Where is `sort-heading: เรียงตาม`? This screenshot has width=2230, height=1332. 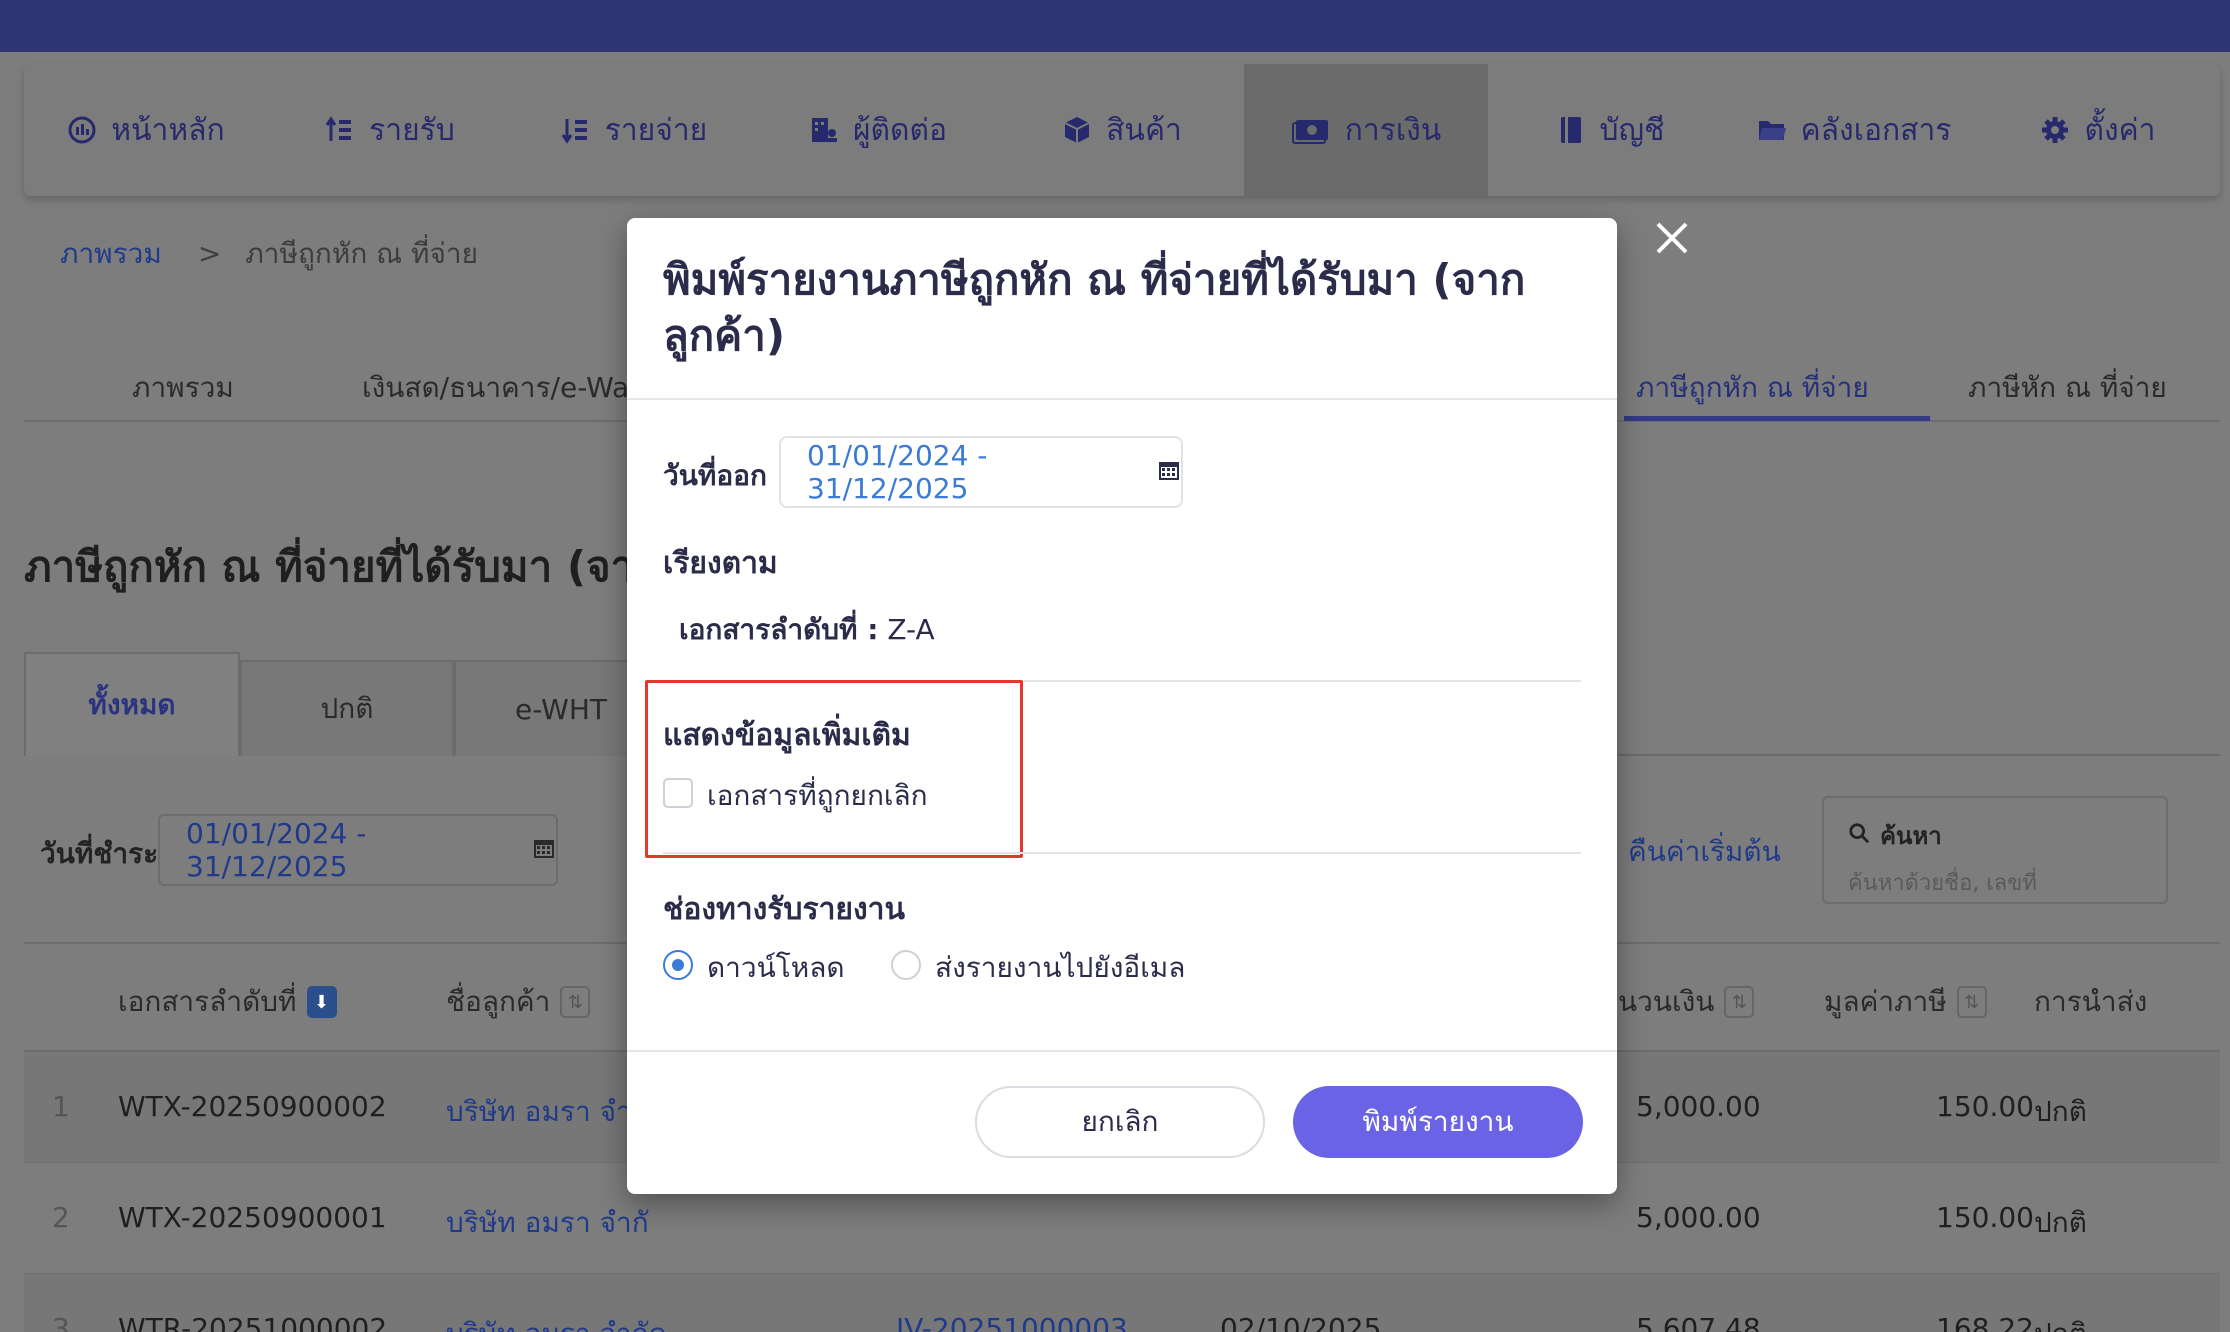 sort-heading: เรียงตาม is located at coordinates (720, 563).